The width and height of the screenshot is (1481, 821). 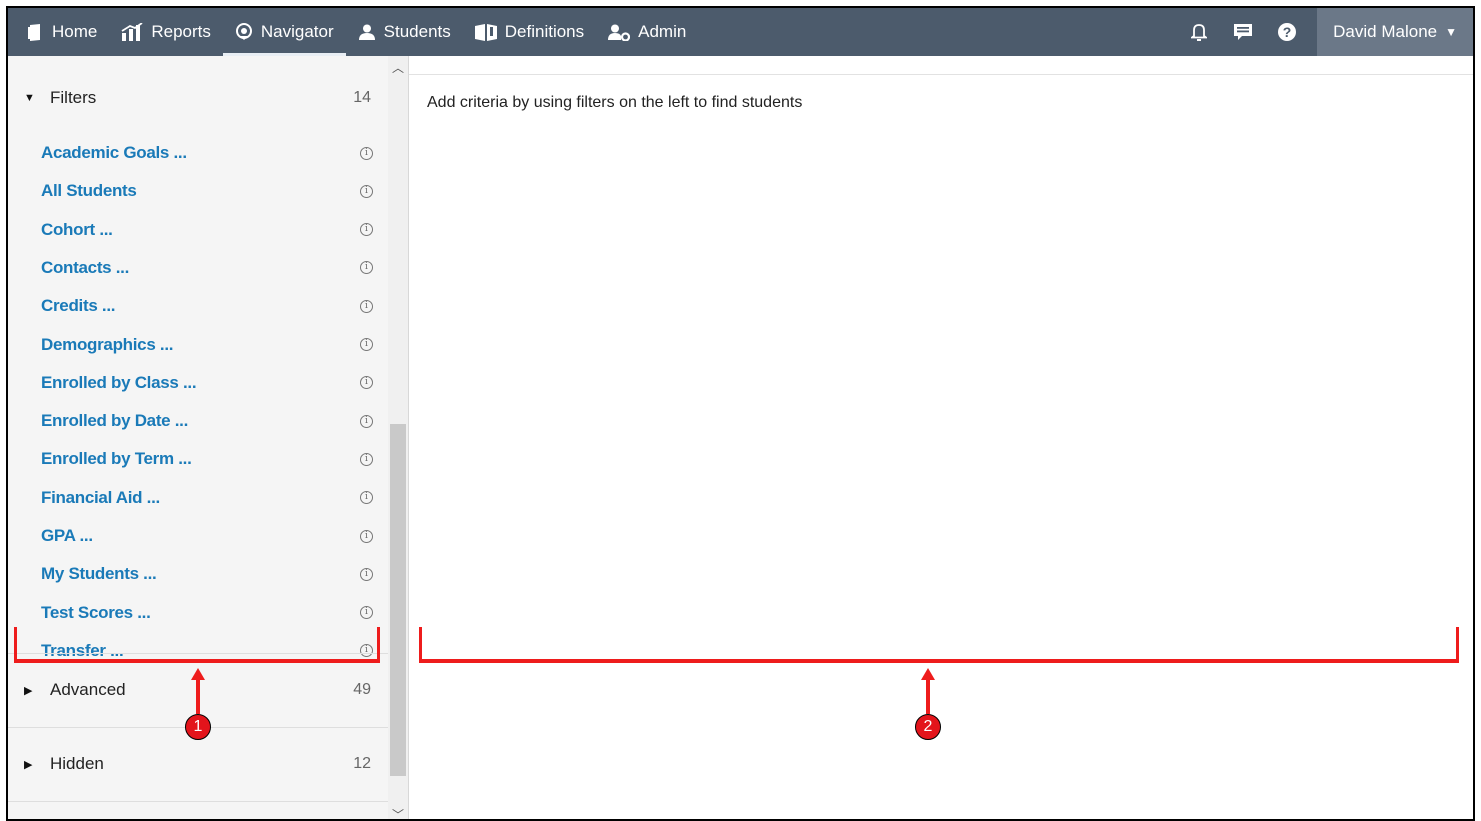 What do you see at coordinates (198, 153) in the screenshot?
I see `filter-item: Academic Goals ... i` at bounding box center [198, 153].